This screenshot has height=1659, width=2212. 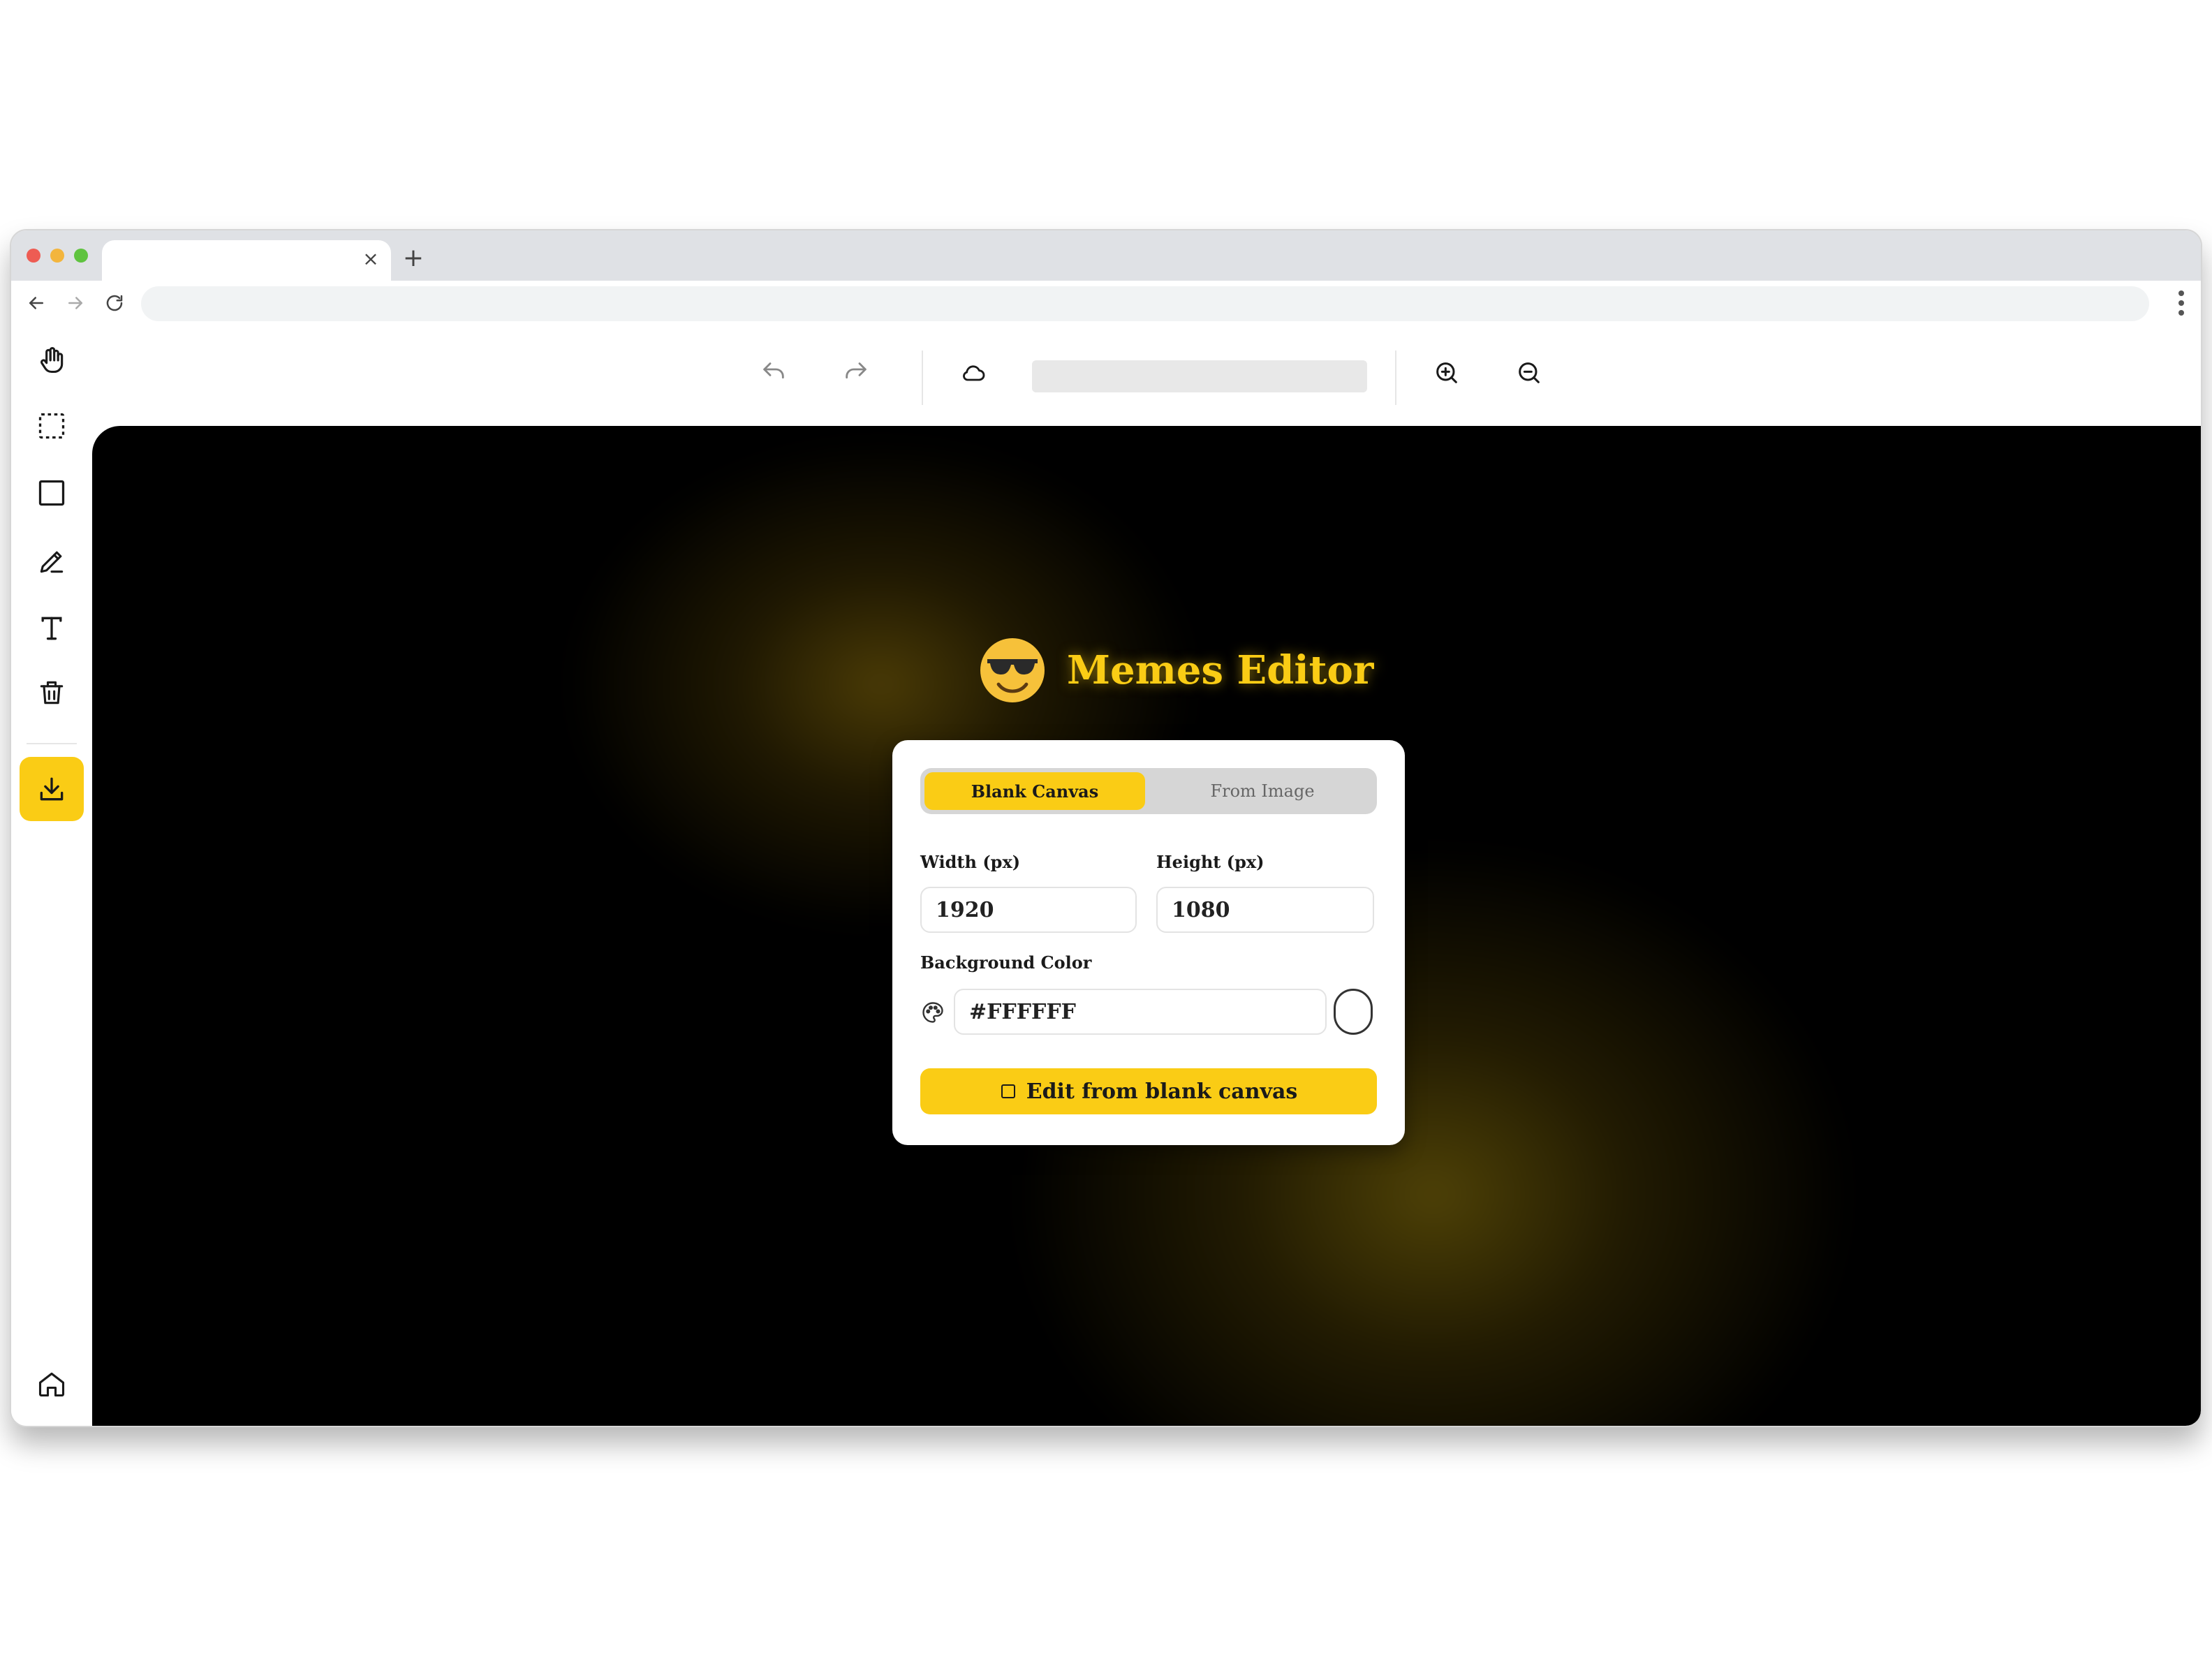 What do you see at coordinates (75, 303) in the screenshot?
I see `forward-arrow-icon` at bounding box center [75, 303].